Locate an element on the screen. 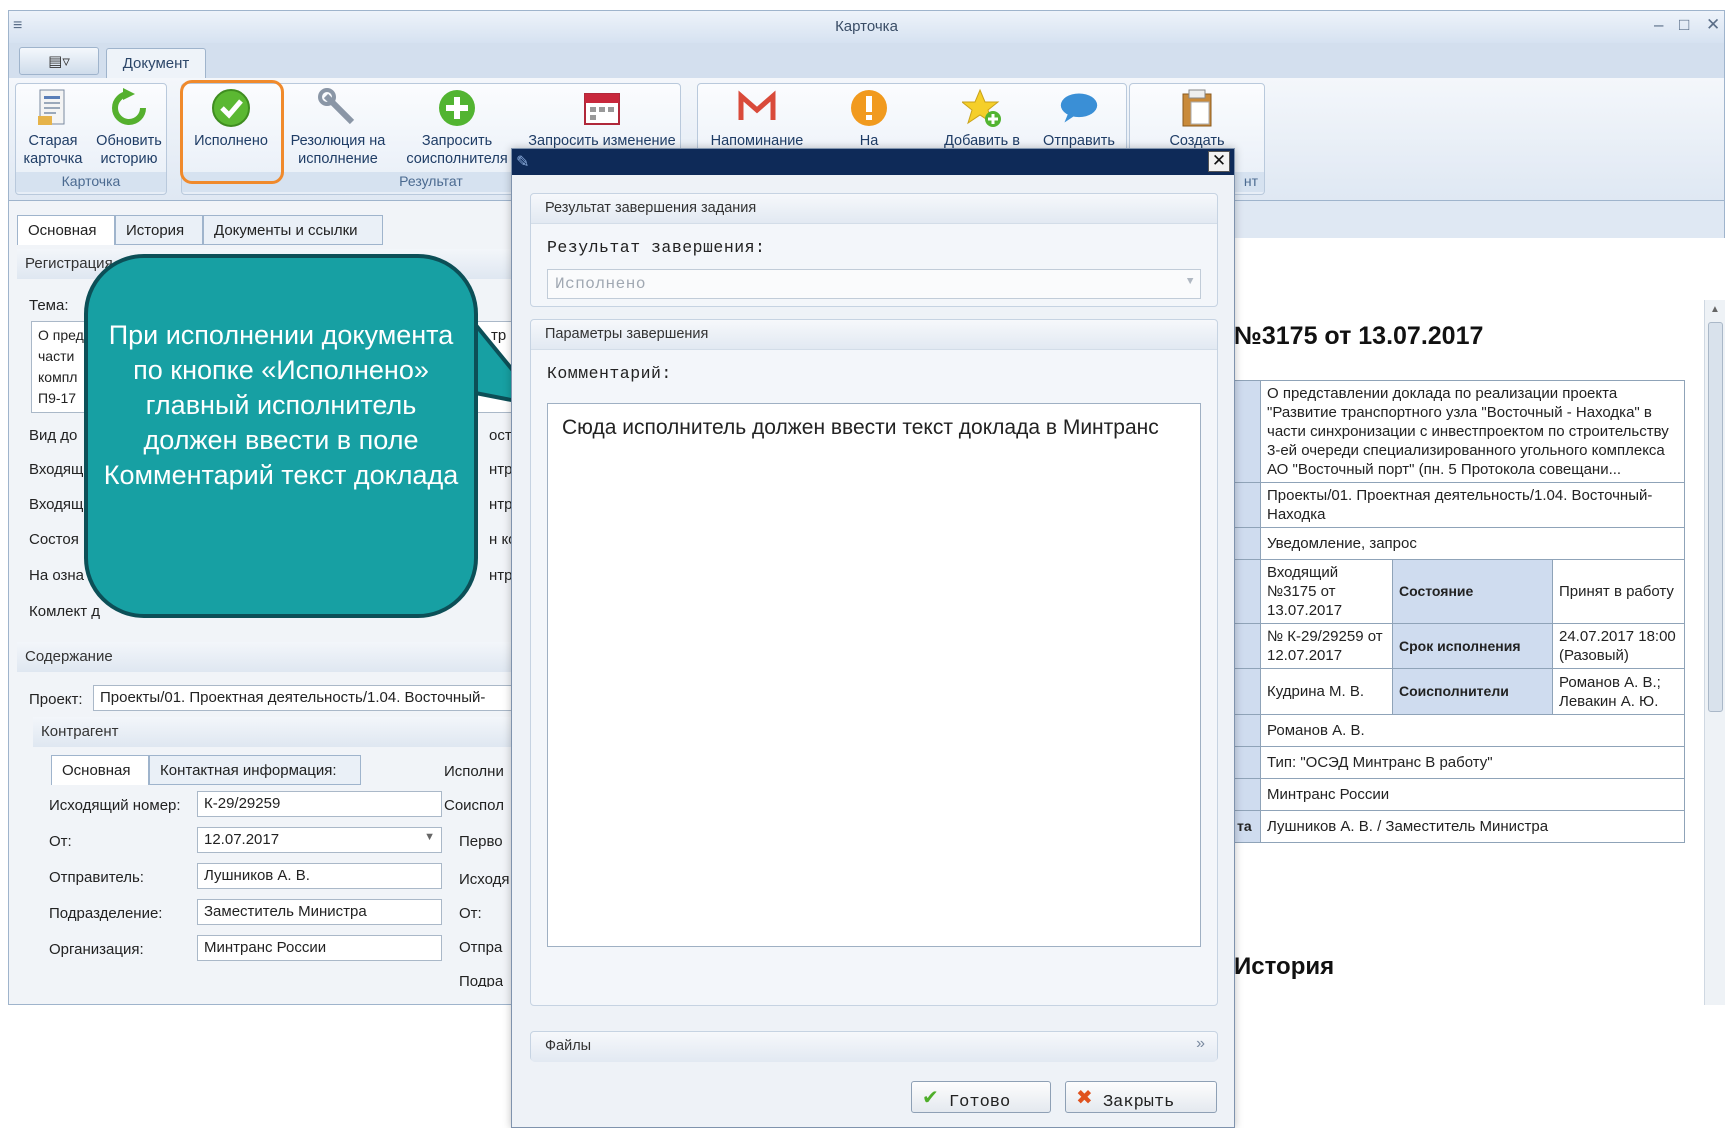 The image size is (1725, 1128). outgoing-number-label: Исходящий номер: is located at coordinates (115, 805).